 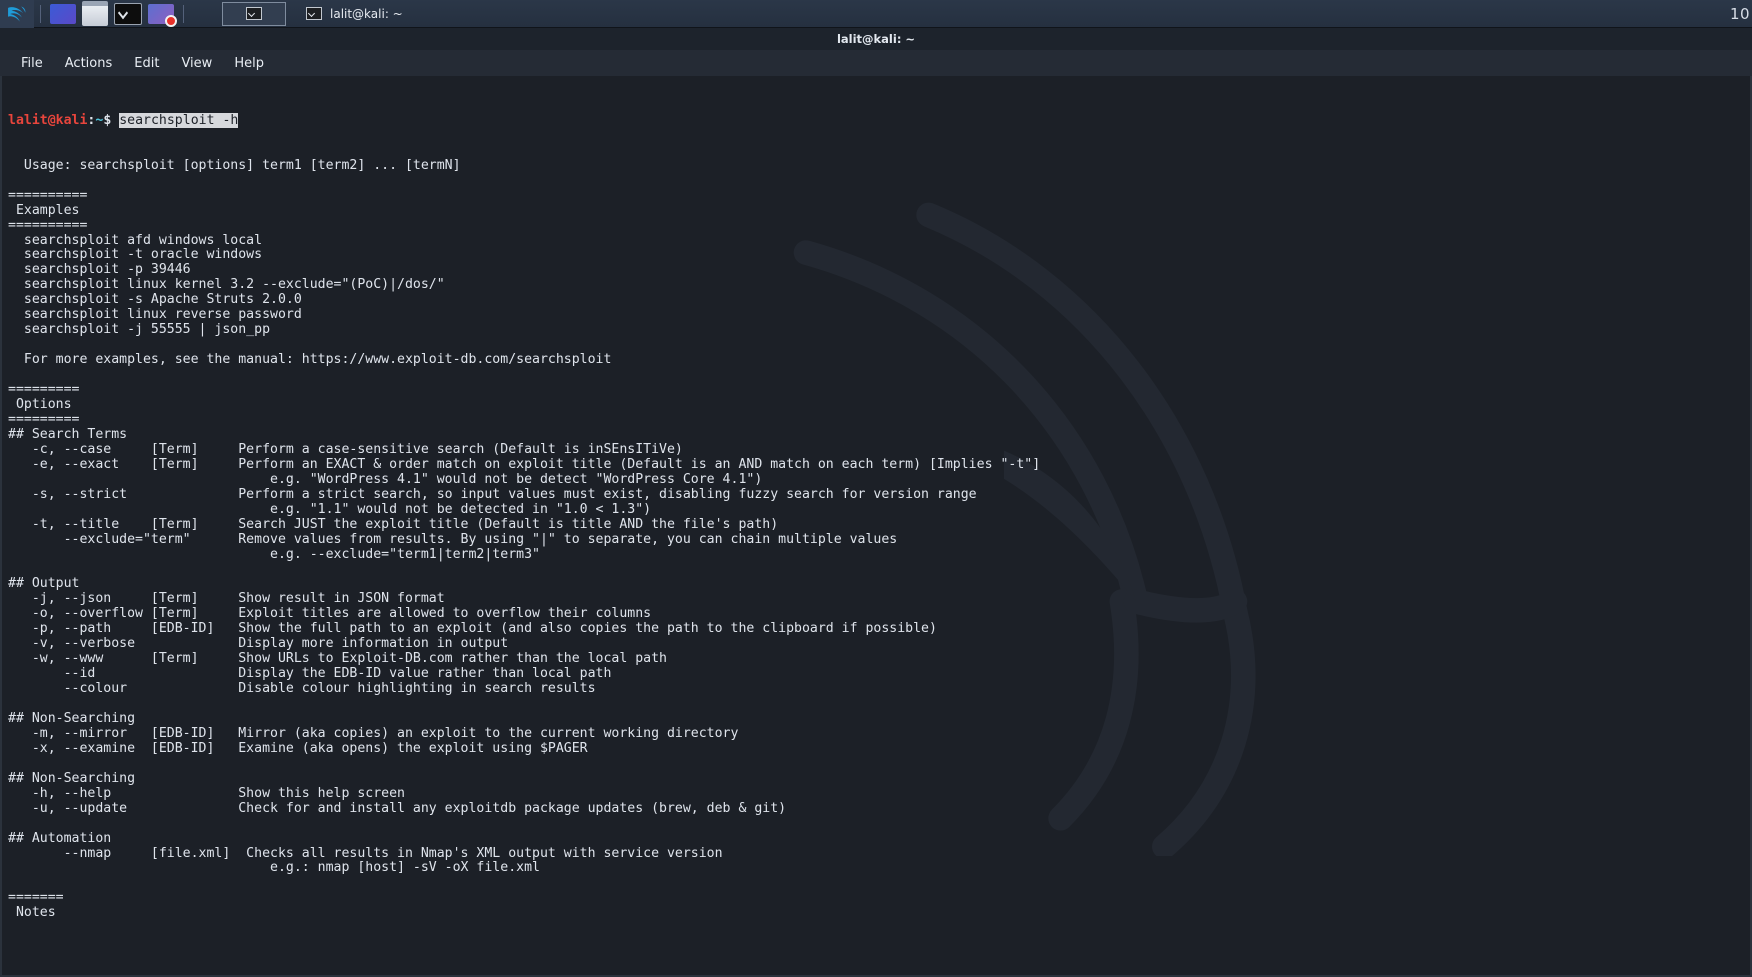 I want to click on taskbar-button-showdesktop, so click(x=254, y=13).